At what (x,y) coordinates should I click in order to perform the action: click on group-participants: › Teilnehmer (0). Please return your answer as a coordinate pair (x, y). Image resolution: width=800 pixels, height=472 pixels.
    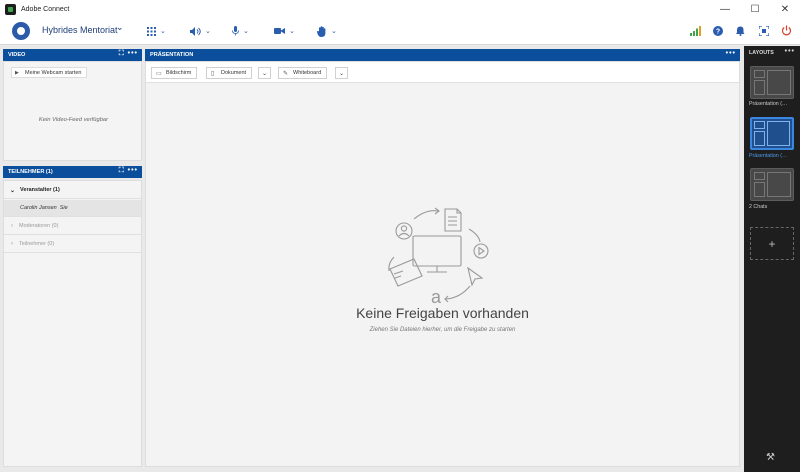
    Looking at the image, I should click on (72, 244).